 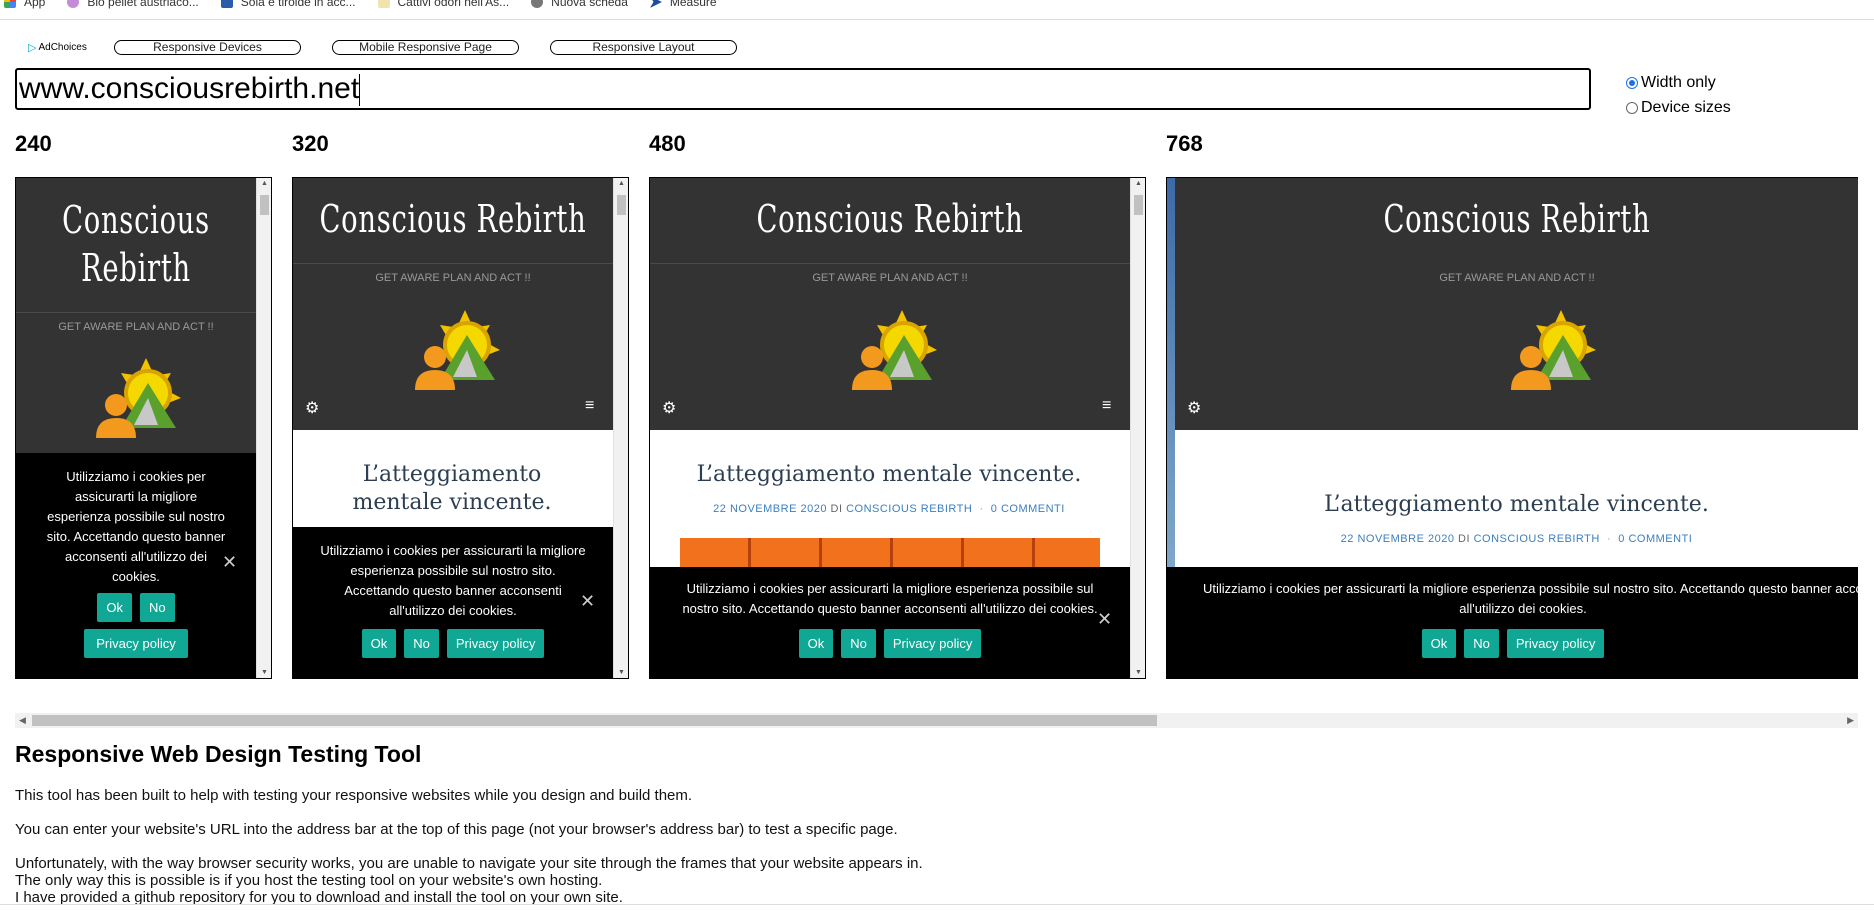 What do you see at coordinates (803, 89) in the screenshot?
I see `url-input: www.consciousrebirth.net` at bounding box center [803, 89].